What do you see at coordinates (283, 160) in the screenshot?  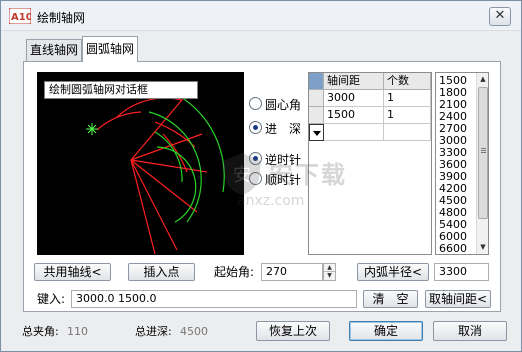 I see `radio-counterclockwise-label: 逆时针` at bounding box center [283, 160].